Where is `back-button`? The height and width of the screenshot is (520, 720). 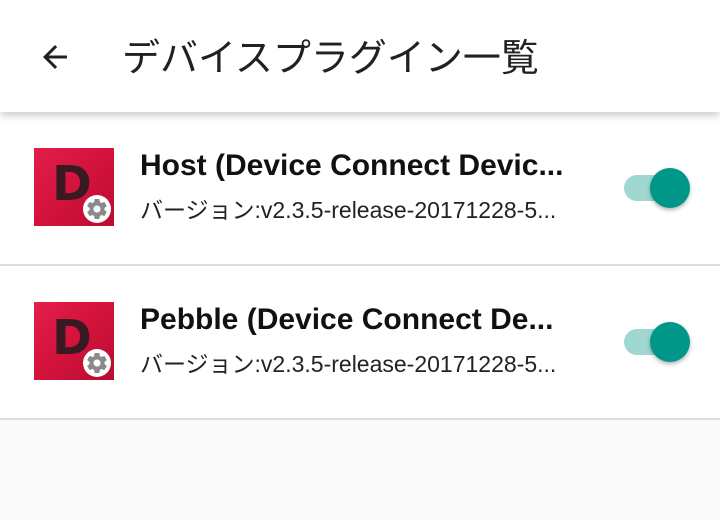
back-button is located at coordinates (55, 57).